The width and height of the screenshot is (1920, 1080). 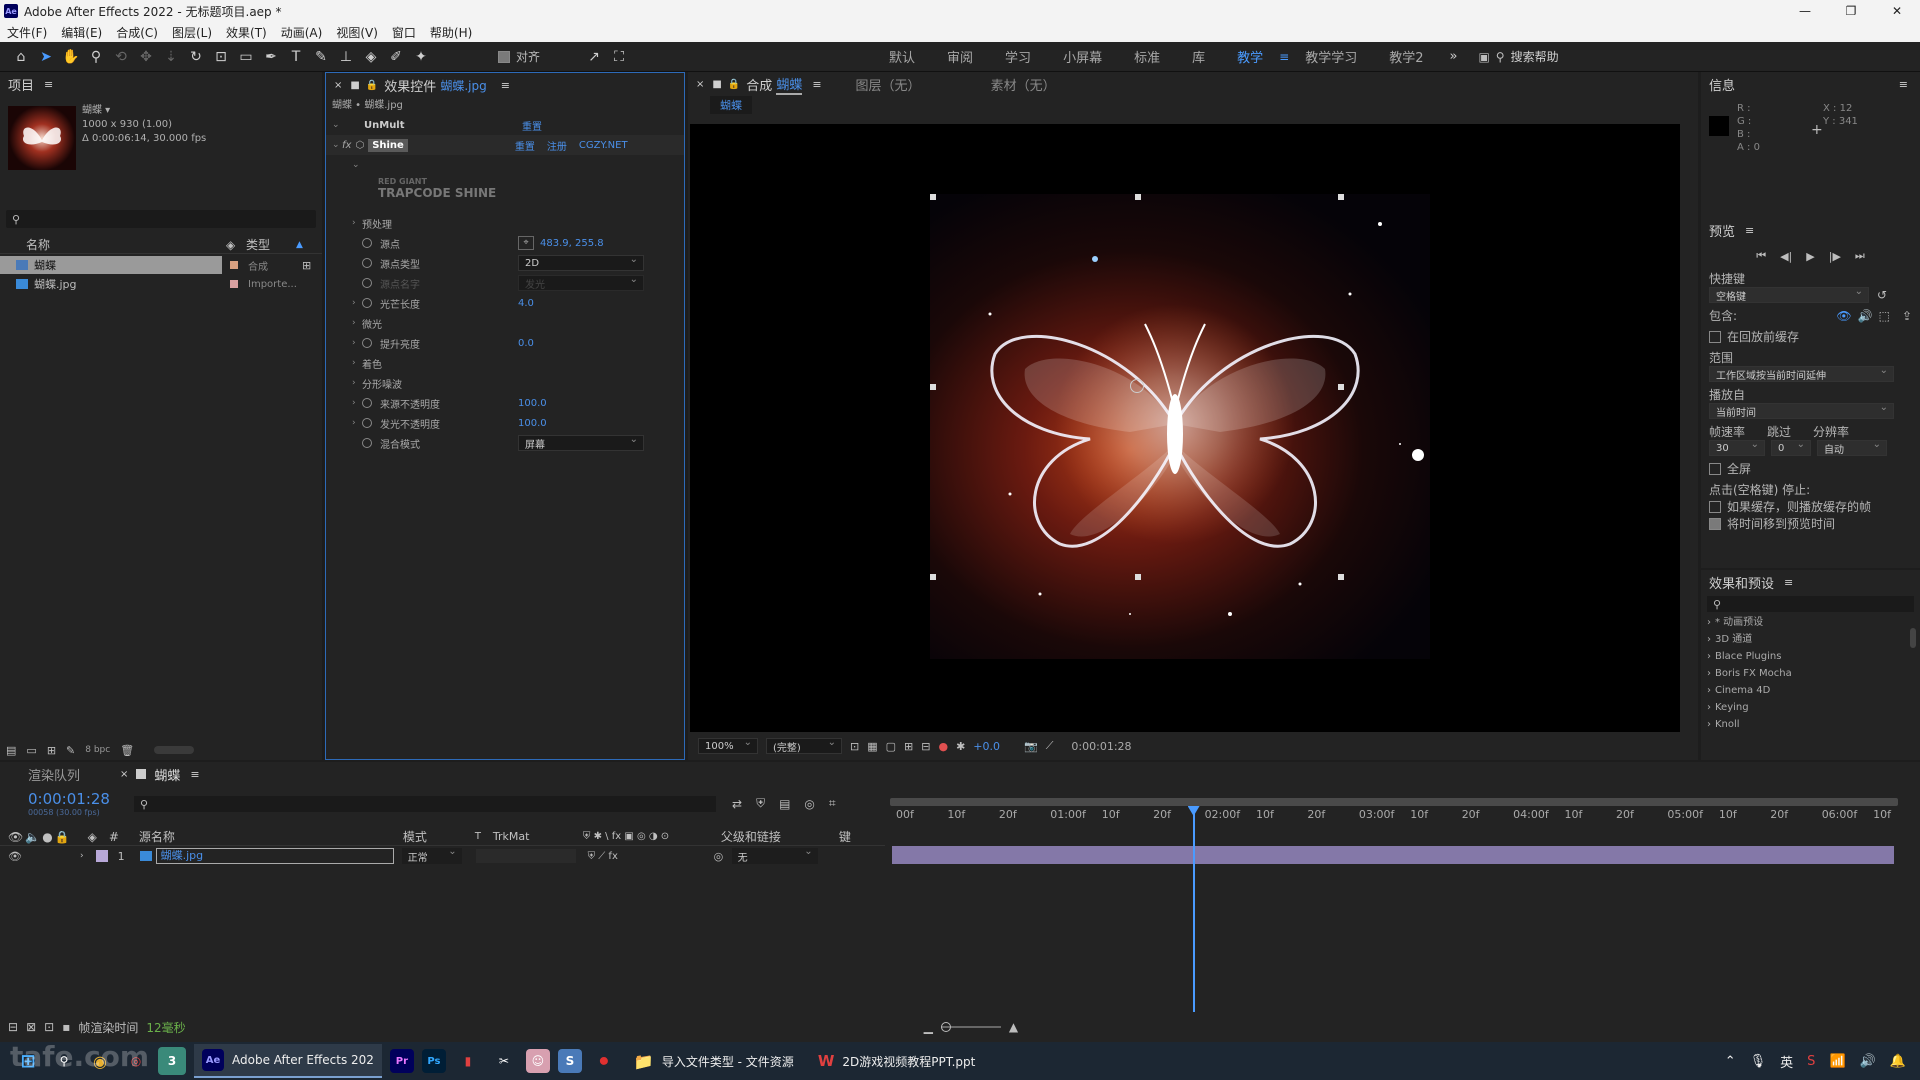 I want to click on effects-category: › * 动画预设, so click(x=1813, y=622).